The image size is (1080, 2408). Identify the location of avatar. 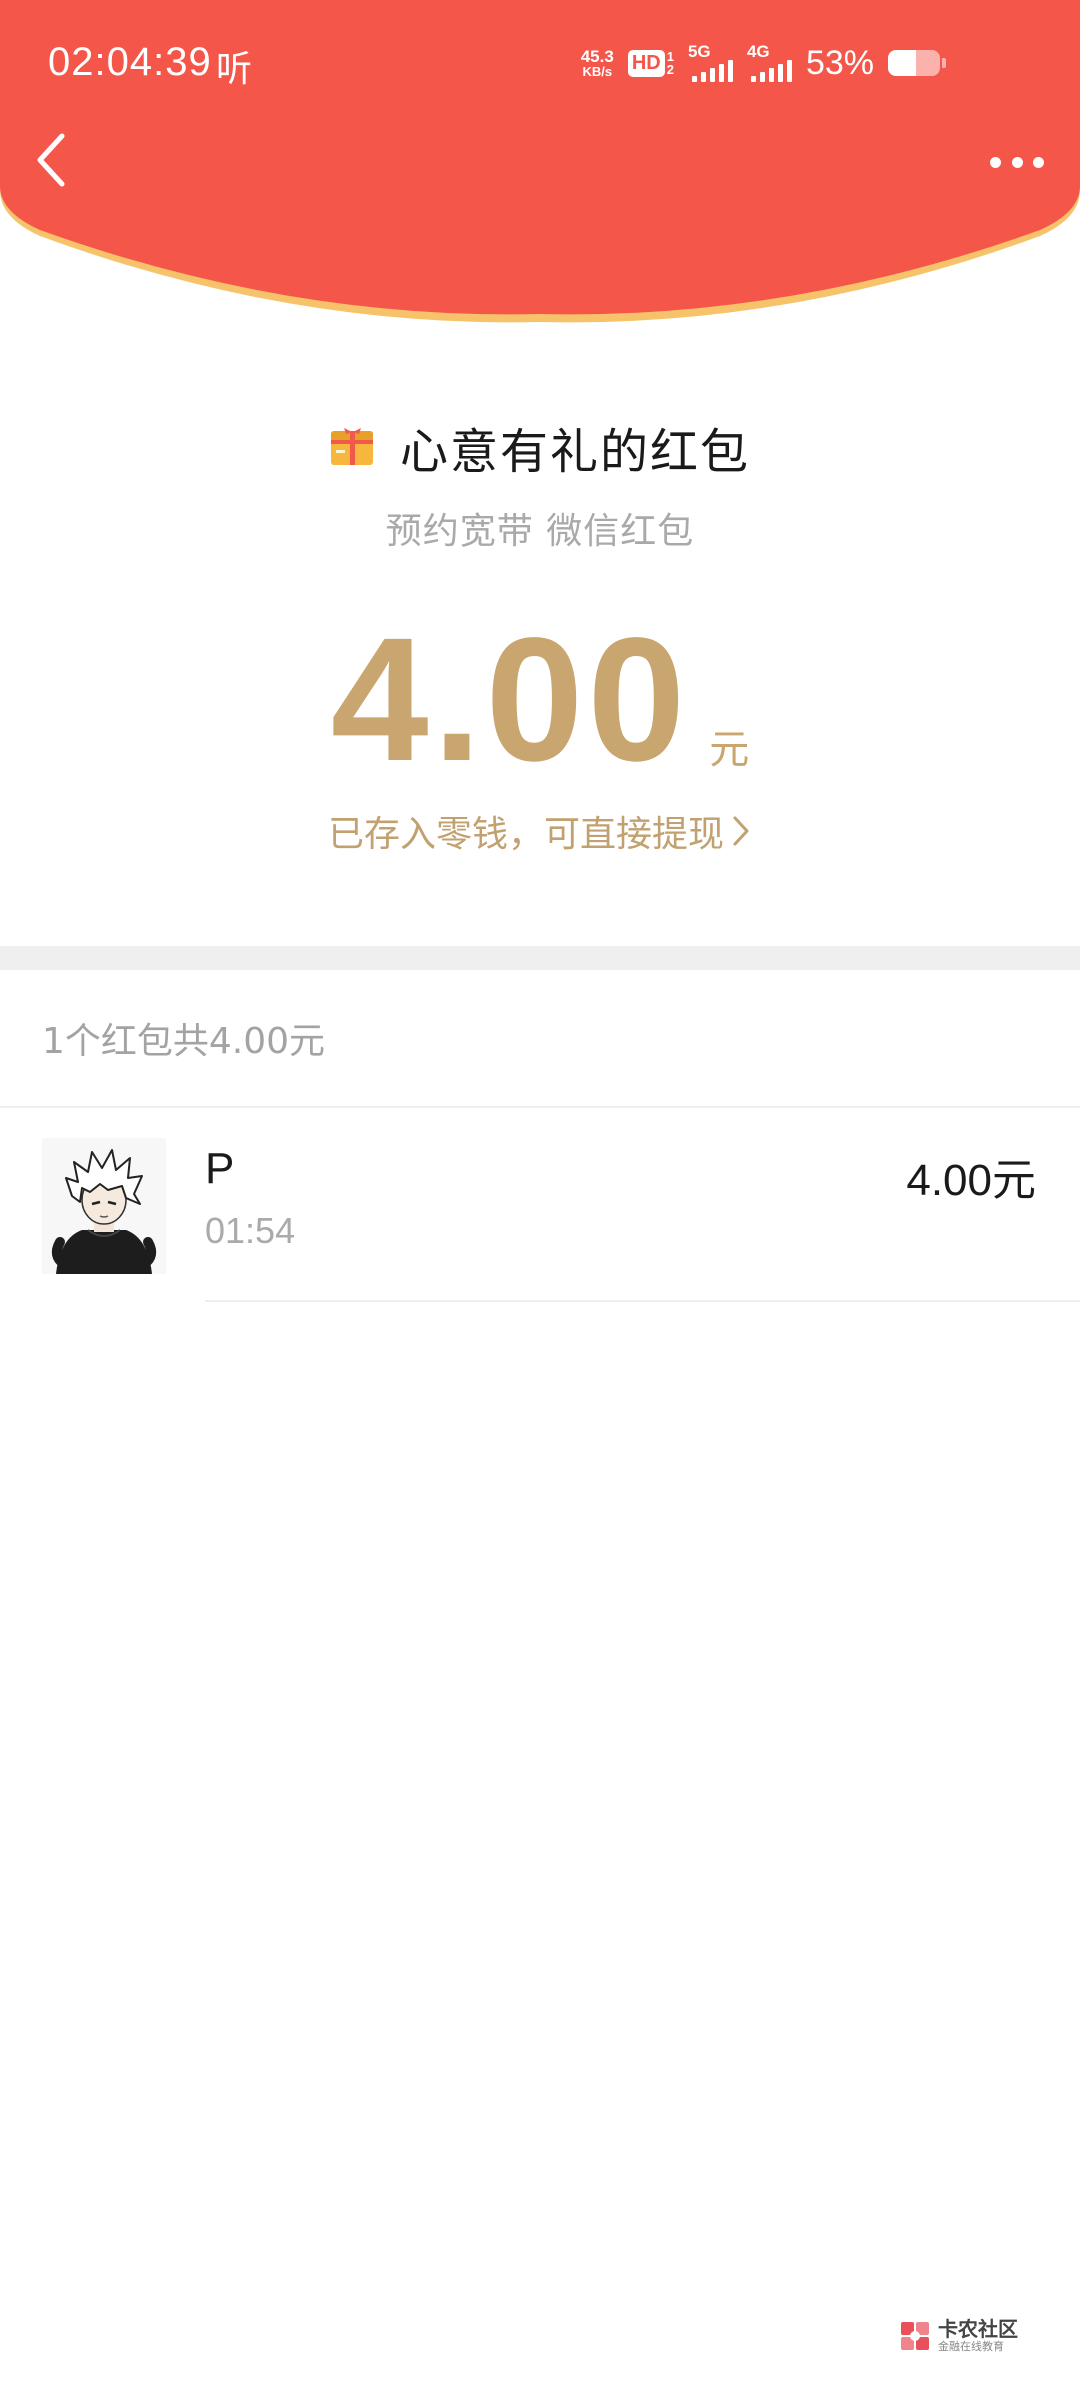
(104, 1206).